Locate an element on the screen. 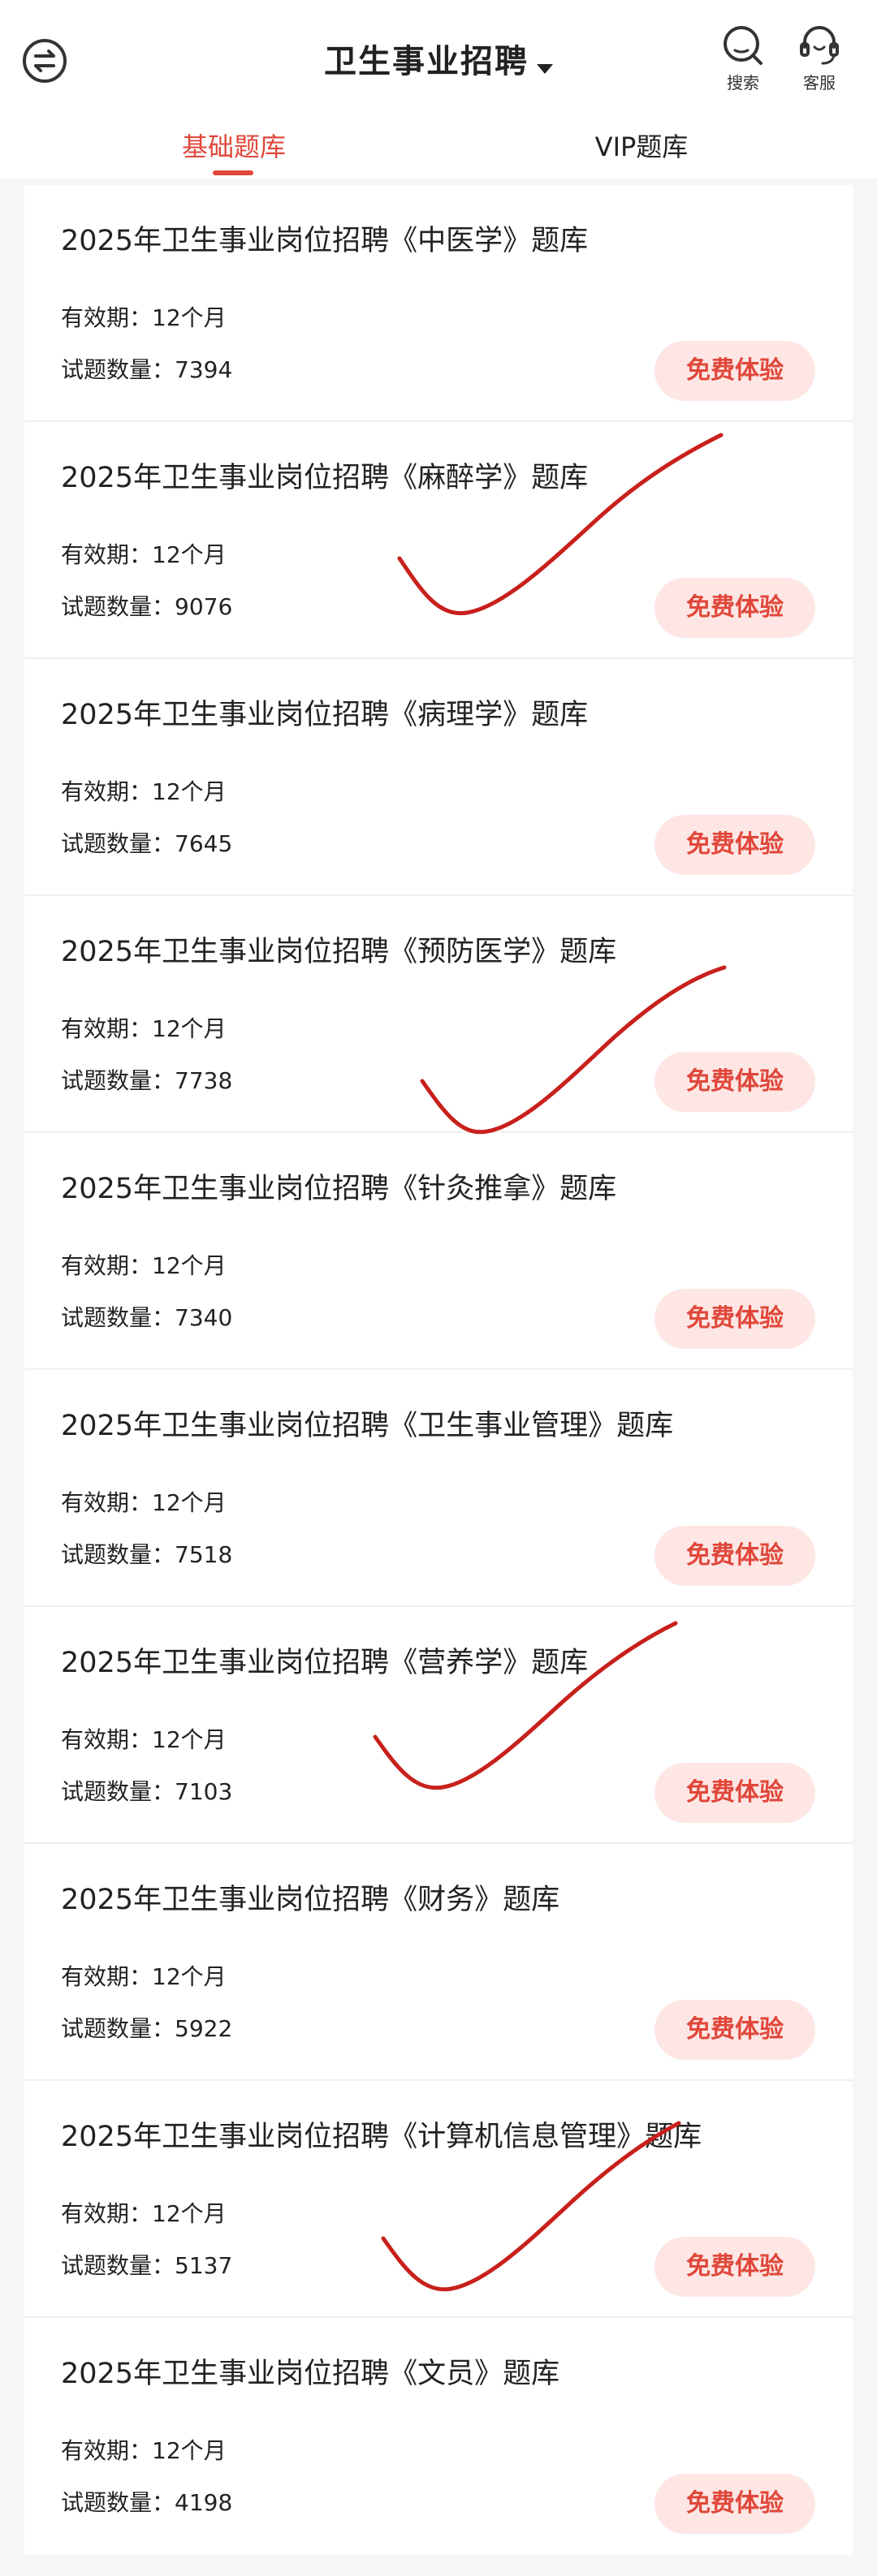 Image resolution: width=877 pixels, height=2576 pixels. item-question-count: 试题数量：7518 is located at coordinates (147, 1555).